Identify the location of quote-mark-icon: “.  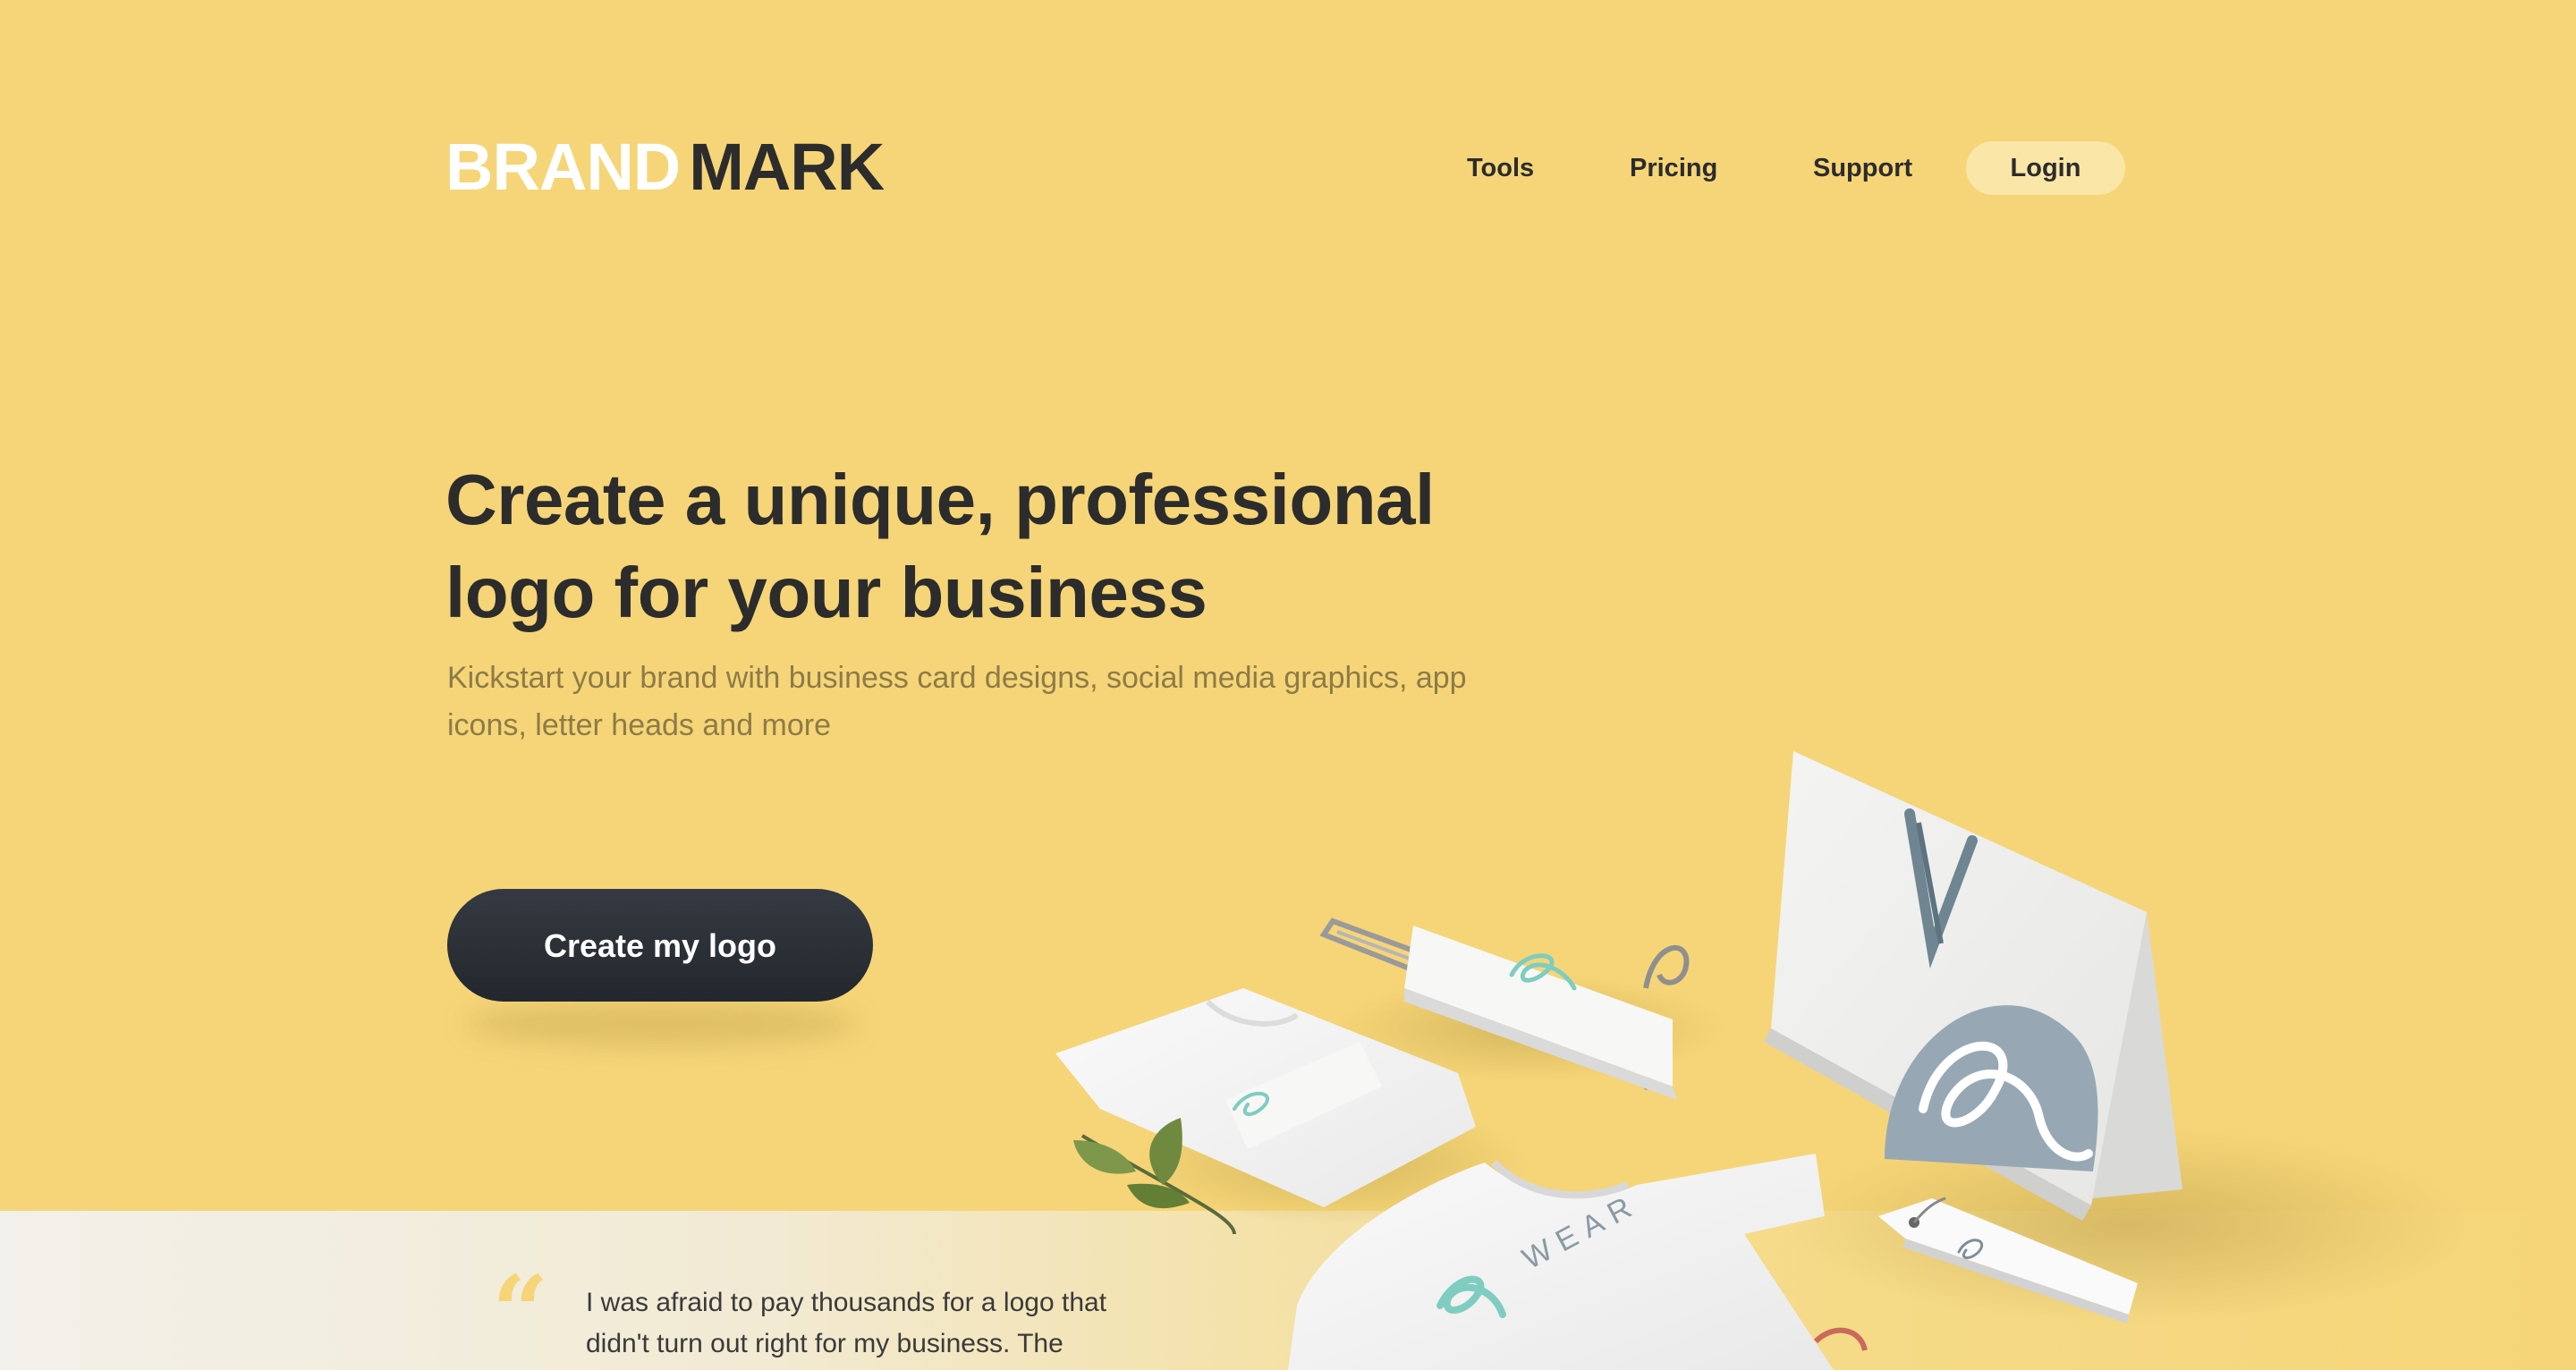
(520, 1311).